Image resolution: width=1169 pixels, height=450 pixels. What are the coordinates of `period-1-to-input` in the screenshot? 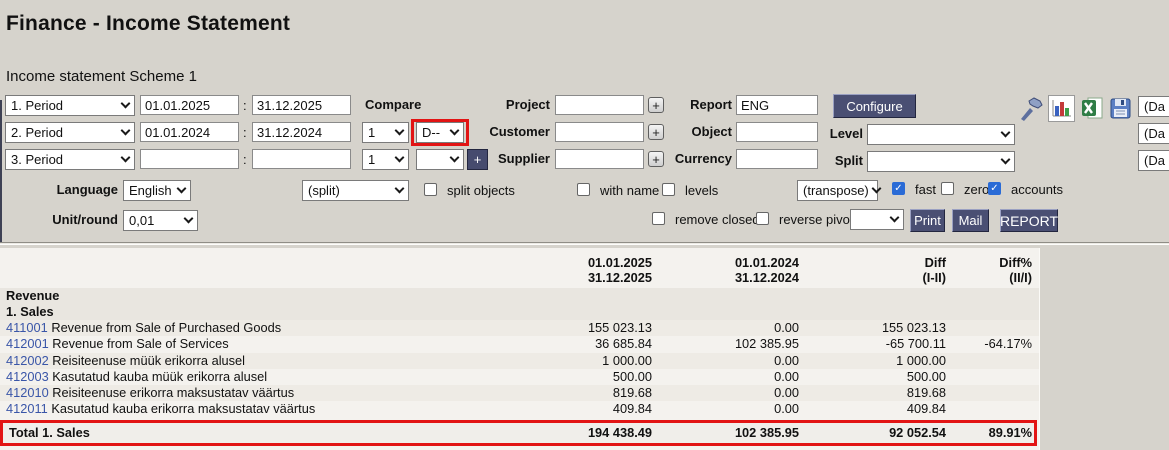 It's located at (301, 105).